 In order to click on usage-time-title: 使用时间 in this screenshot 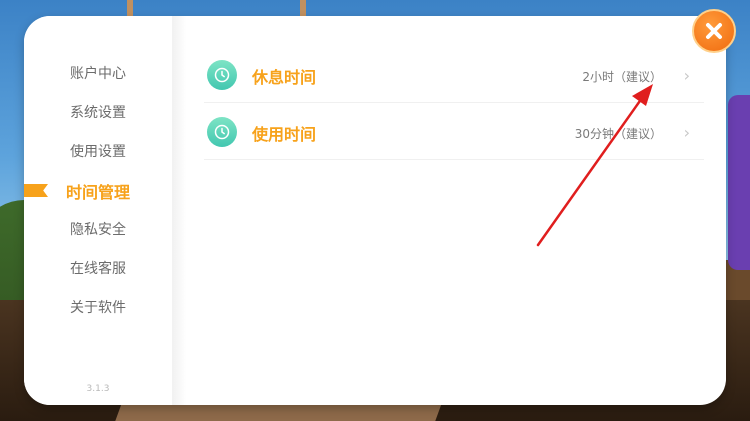, I will do `click(284, 134)`.